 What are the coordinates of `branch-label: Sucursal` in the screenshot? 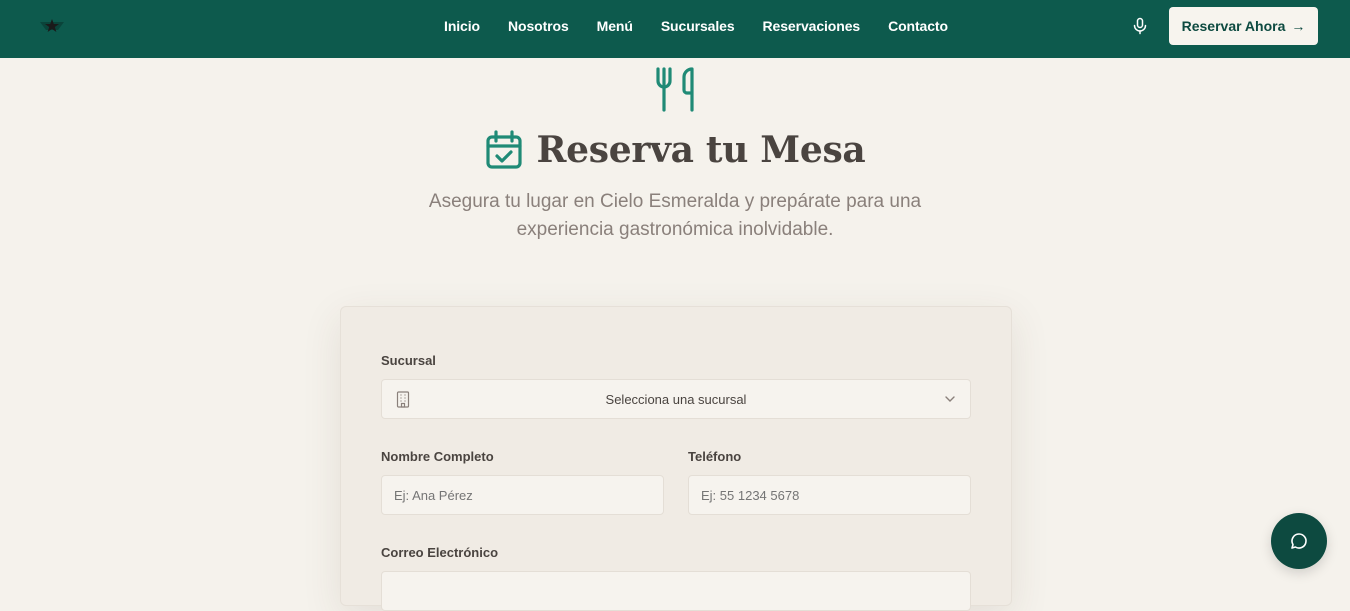 It's located at (408, 360).